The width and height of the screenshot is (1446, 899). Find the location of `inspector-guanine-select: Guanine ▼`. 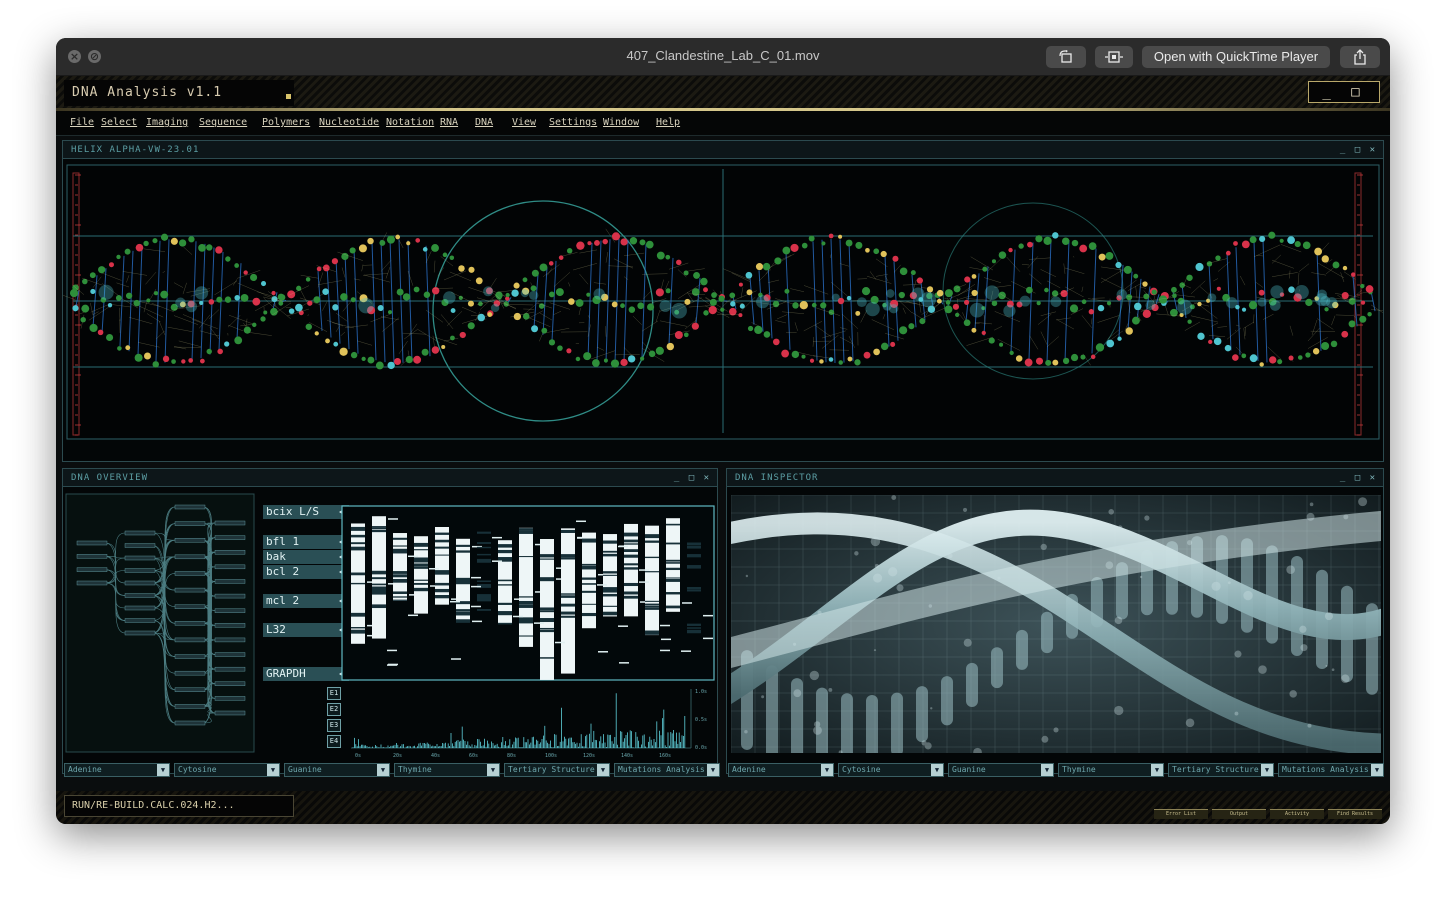

inspector-guanine-select: Guanine ▼ is located at coordinates (1001, 770).